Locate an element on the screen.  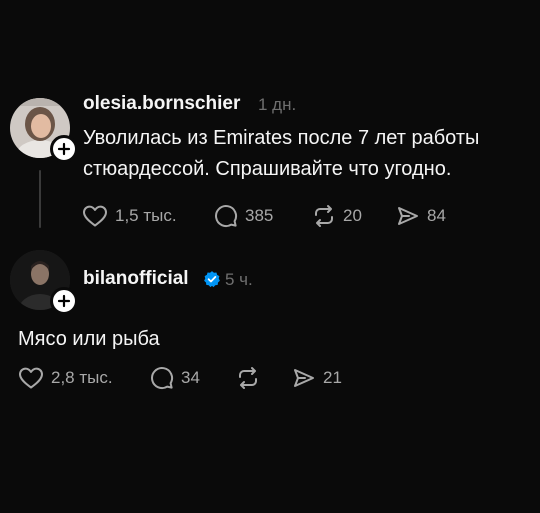
username: bilanofficial is located at coordinates (136, 279).